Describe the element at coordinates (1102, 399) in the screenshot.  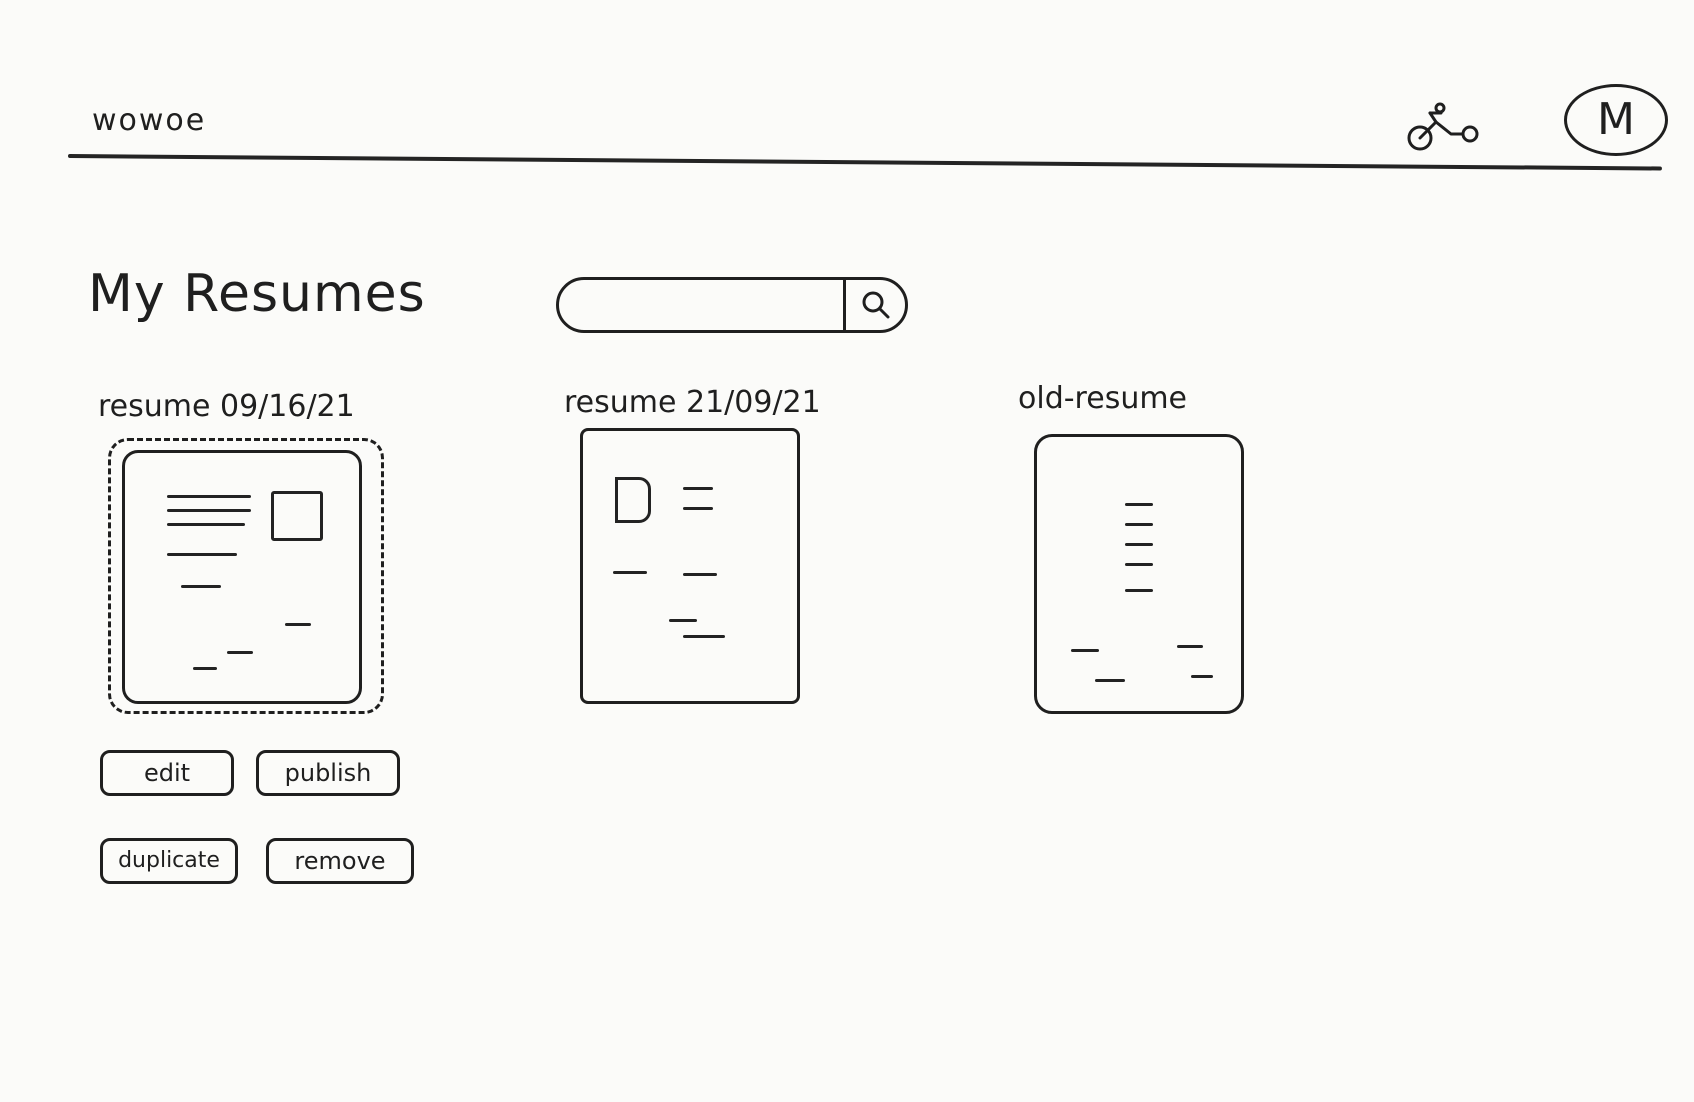
I see `resume-label: old-resume` at that location.